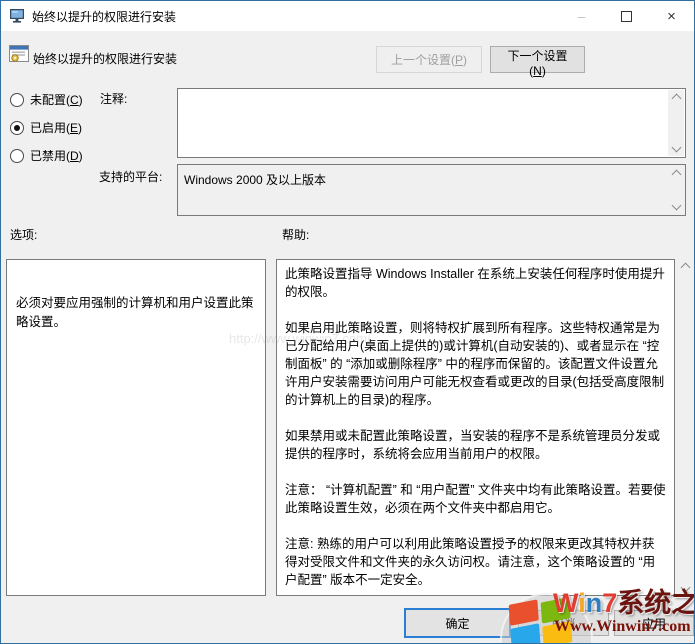  What do you see at coordinates (255, 180) in the screenshot?
I see `platform-value: Windows 2000 及以上版本` at bounding box center [255, 180].